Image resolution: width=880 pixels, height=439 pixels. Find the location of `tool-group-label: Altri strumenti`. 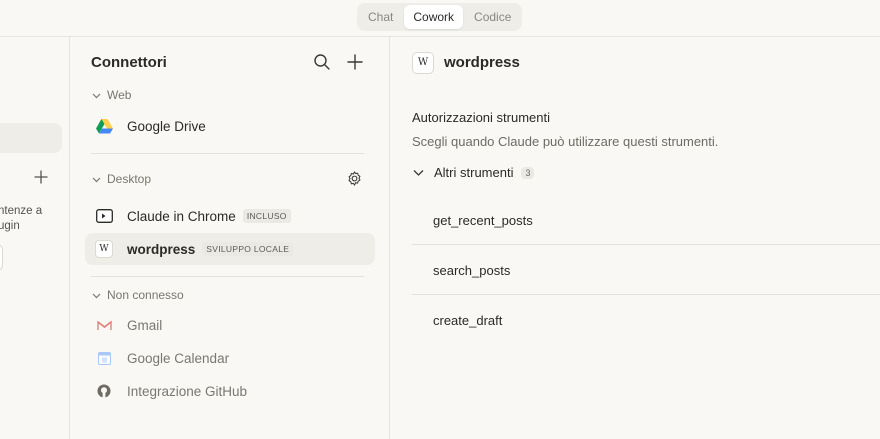

tool-group-label: Altri strumenti is located at coordinates (474, 172).